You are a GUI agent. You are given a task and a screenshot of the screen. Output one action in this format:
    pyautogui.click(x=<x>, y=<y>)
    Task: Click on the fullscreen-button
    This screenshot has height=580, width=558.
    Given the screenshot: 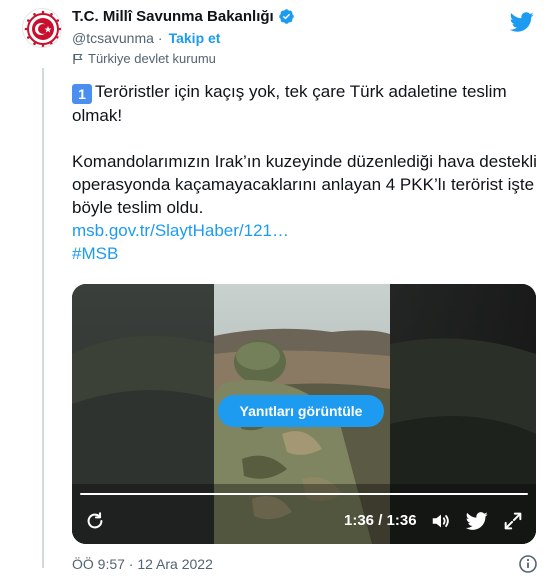 What is the action you would take?
    pyautogui.click(x=513, y=521)
    